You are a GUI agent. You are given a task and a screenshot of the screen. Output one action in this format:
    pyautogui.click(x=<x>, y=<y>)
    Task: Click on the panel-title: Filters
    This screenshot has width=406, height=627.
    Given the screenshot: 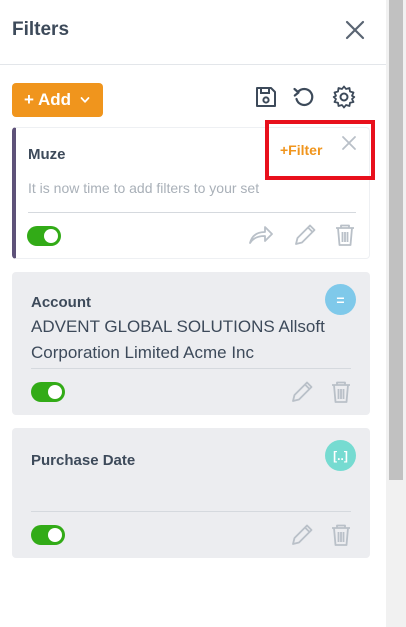 What is the action you would take?
    pyautogui.click(x=41, y=29)
    